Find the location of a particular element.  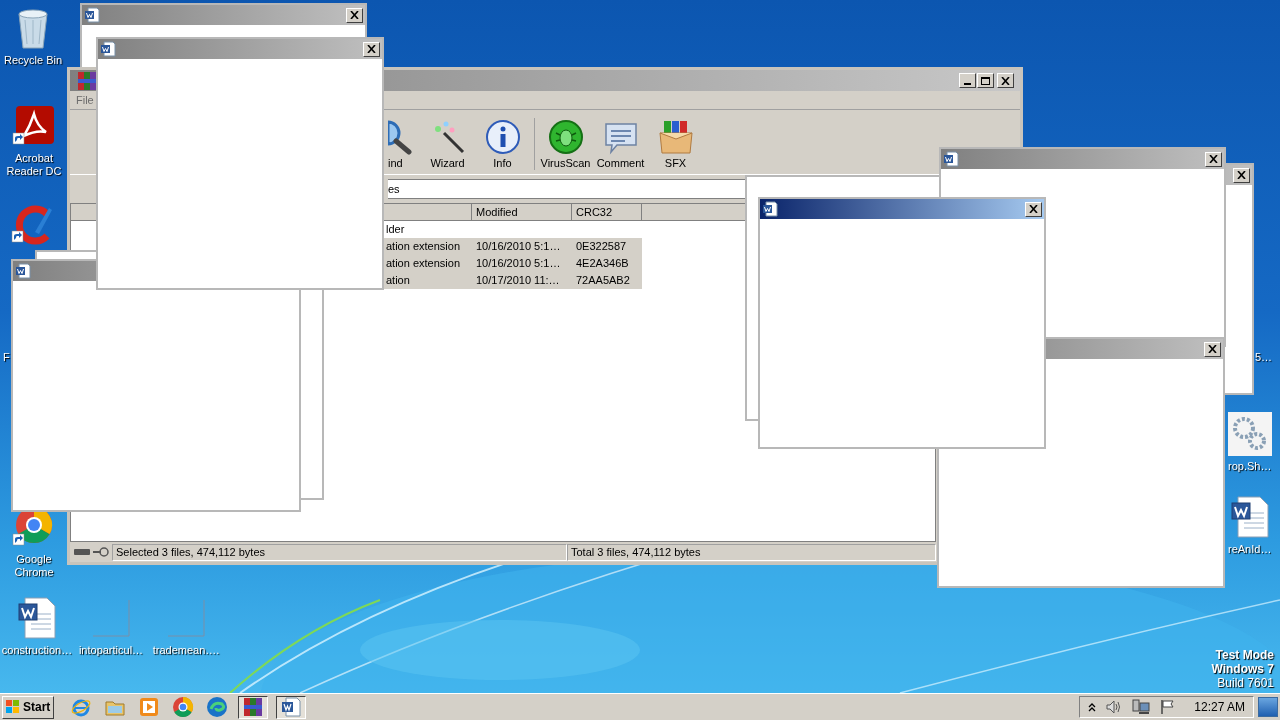

file-row: ation 10/17/2010 11:… 72AA5AB2 is located at coordinates (513, 280).